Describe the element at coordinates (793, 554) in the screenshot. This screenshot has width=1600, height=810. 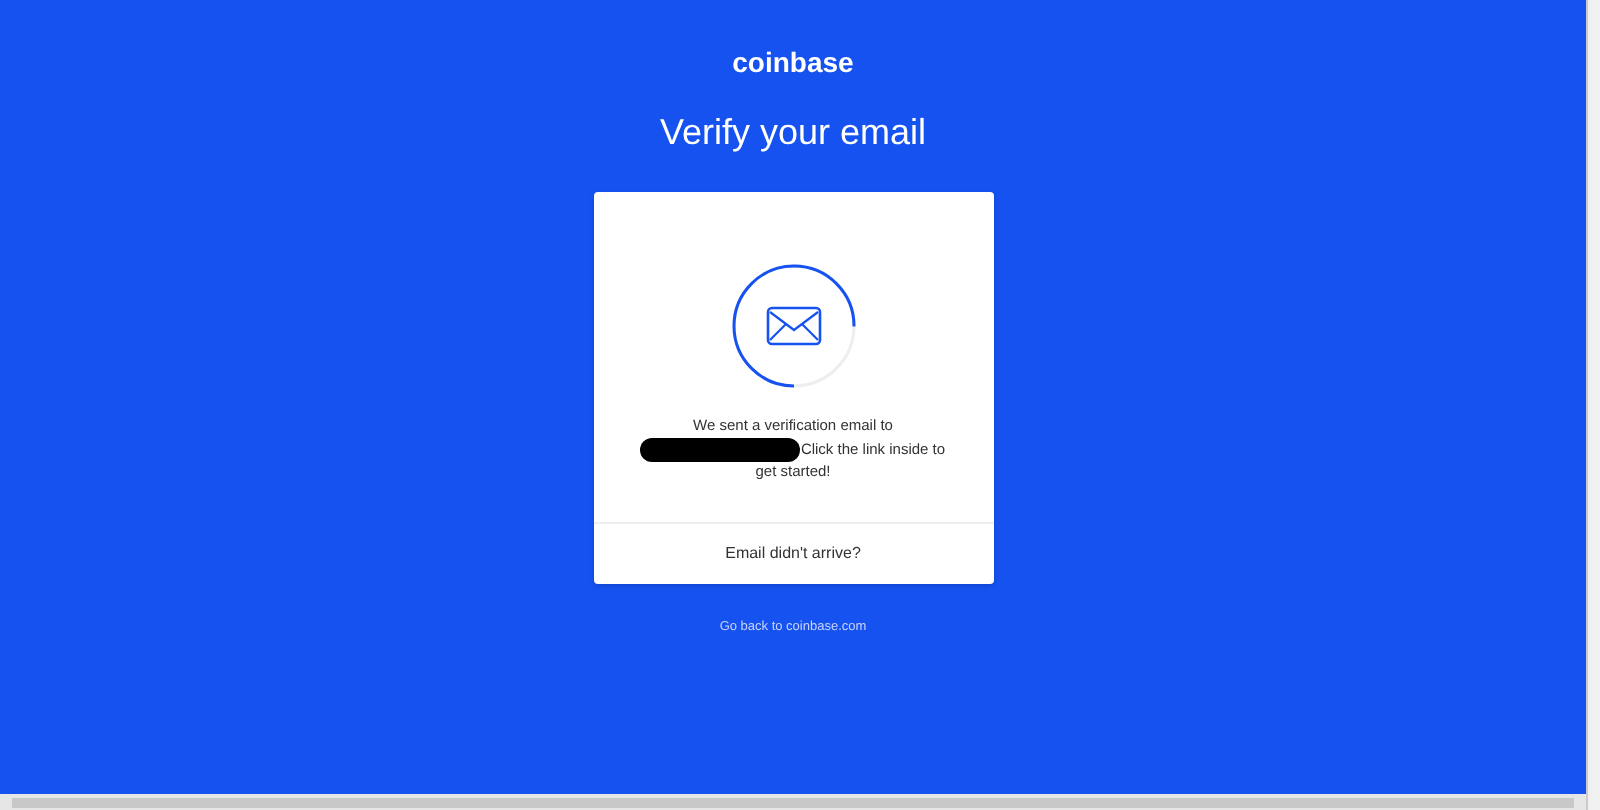
I see `email-not-arrived-link: Email didn't arrive?` at that location.